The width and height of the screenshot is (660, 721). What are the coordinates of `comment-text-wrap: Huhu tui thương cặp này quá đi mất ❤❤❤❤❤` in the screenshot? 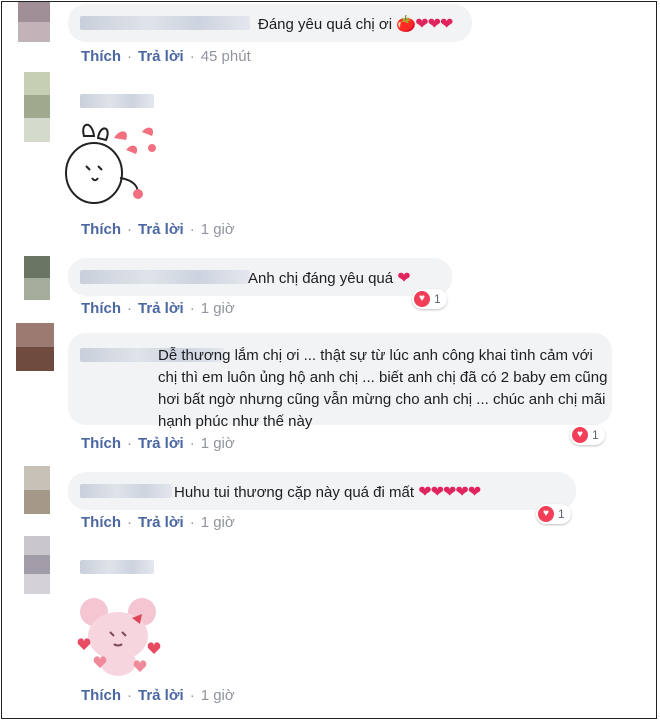 It's located at (327, 492).